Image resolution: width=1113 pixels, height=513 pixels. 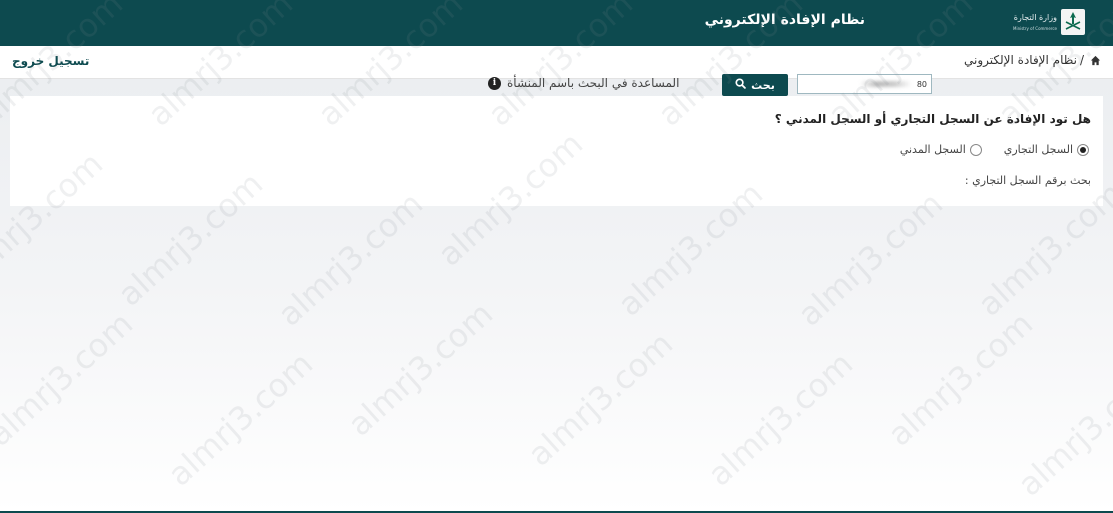 I want to click on home-icon, so click(x=1095, y=60).